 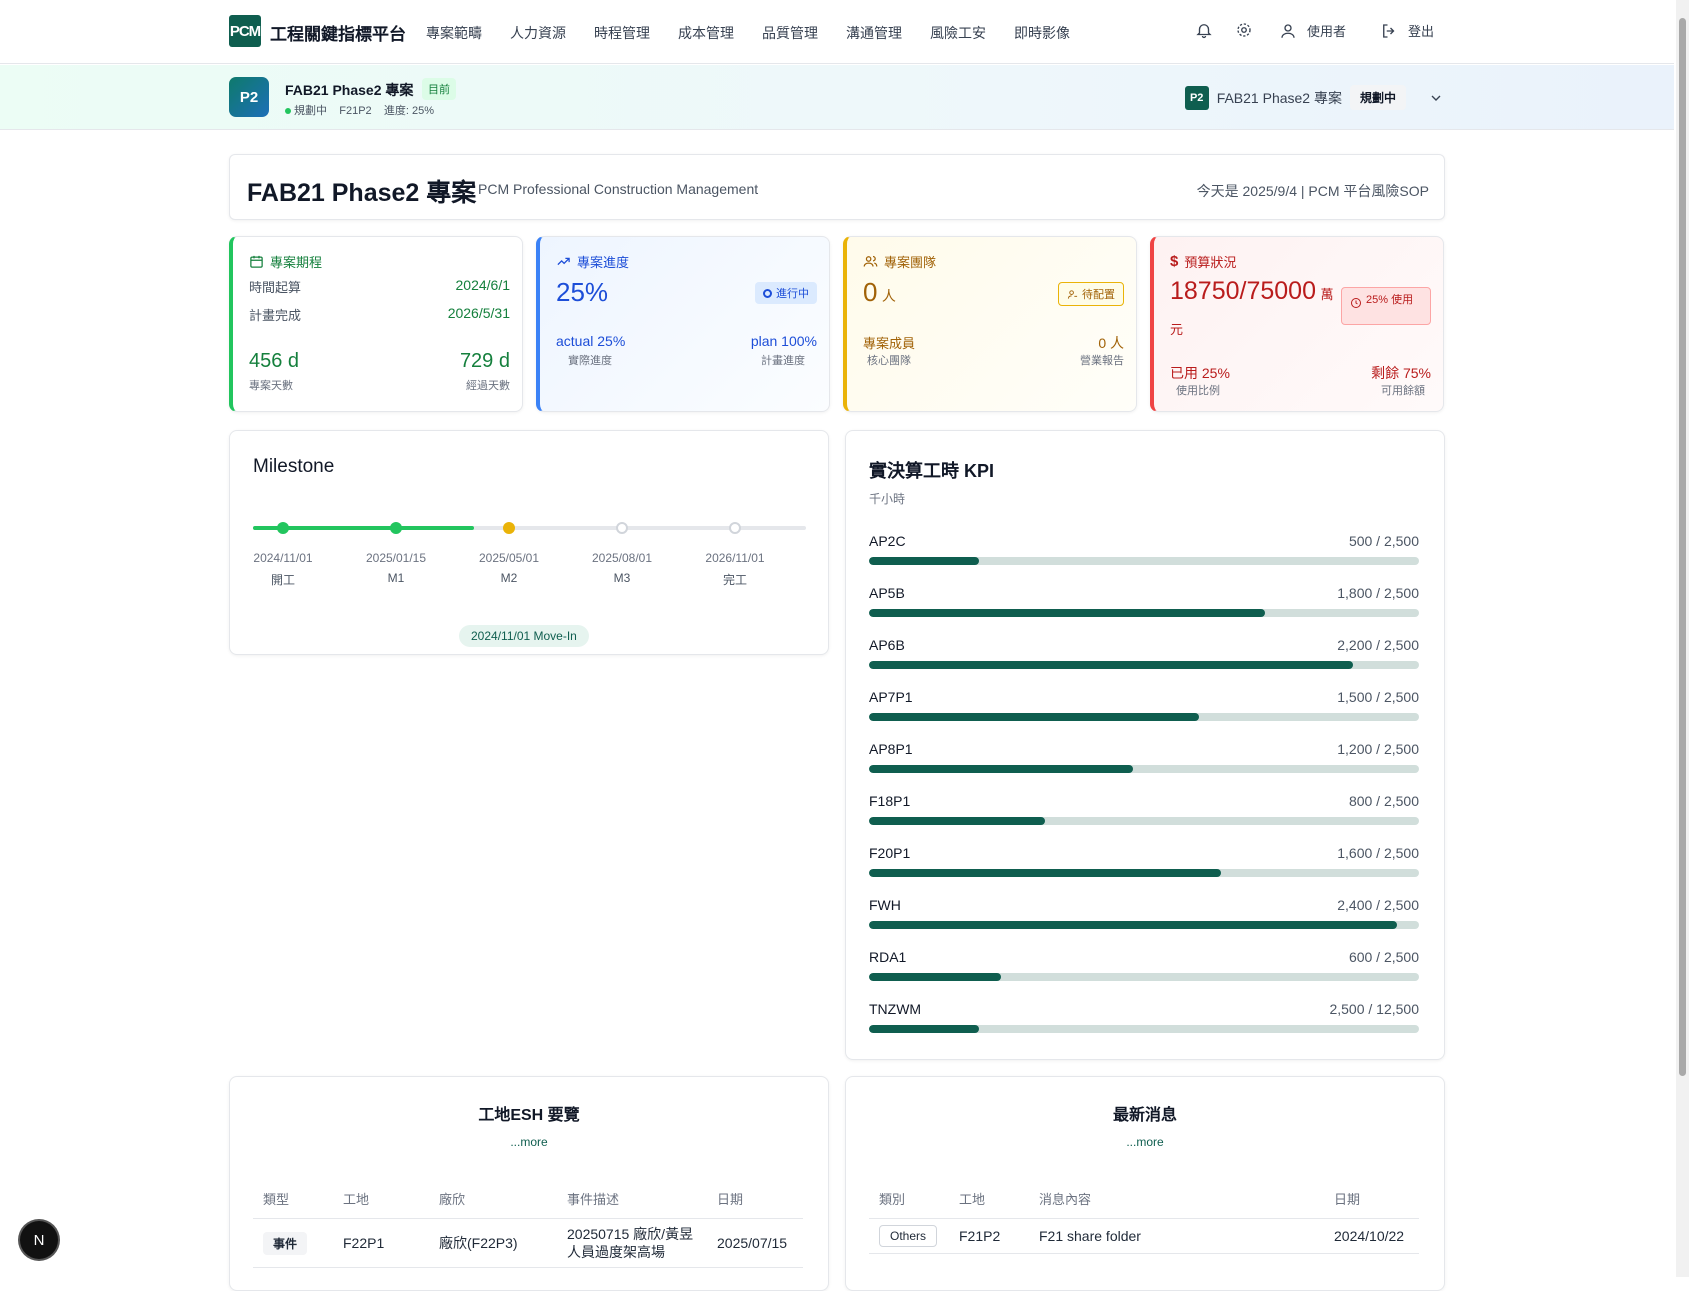 I want to click on clock-icon, so click(x=1356, y=303).